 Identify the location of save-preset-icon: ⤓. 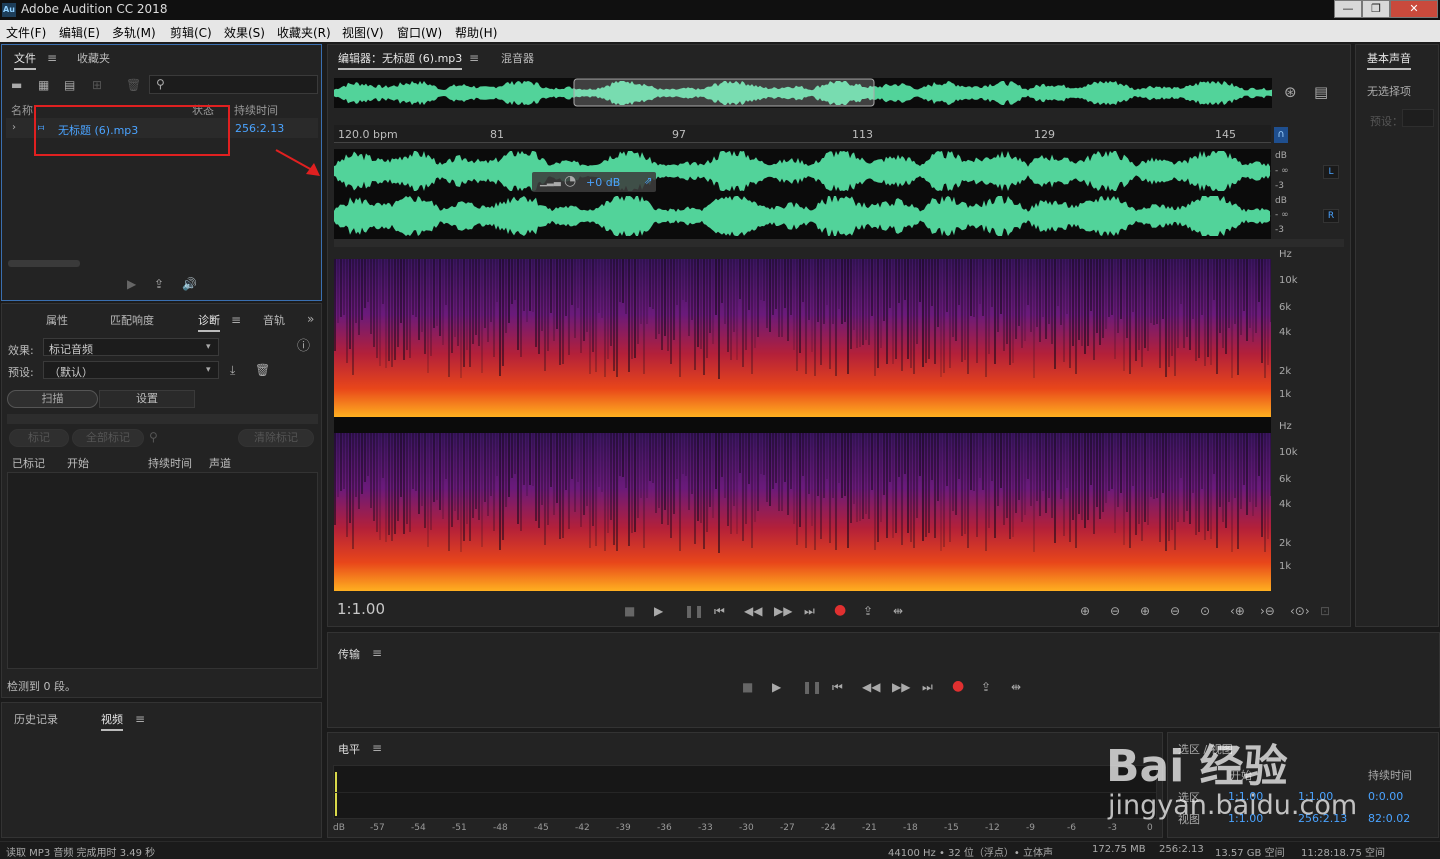
(232, 370).